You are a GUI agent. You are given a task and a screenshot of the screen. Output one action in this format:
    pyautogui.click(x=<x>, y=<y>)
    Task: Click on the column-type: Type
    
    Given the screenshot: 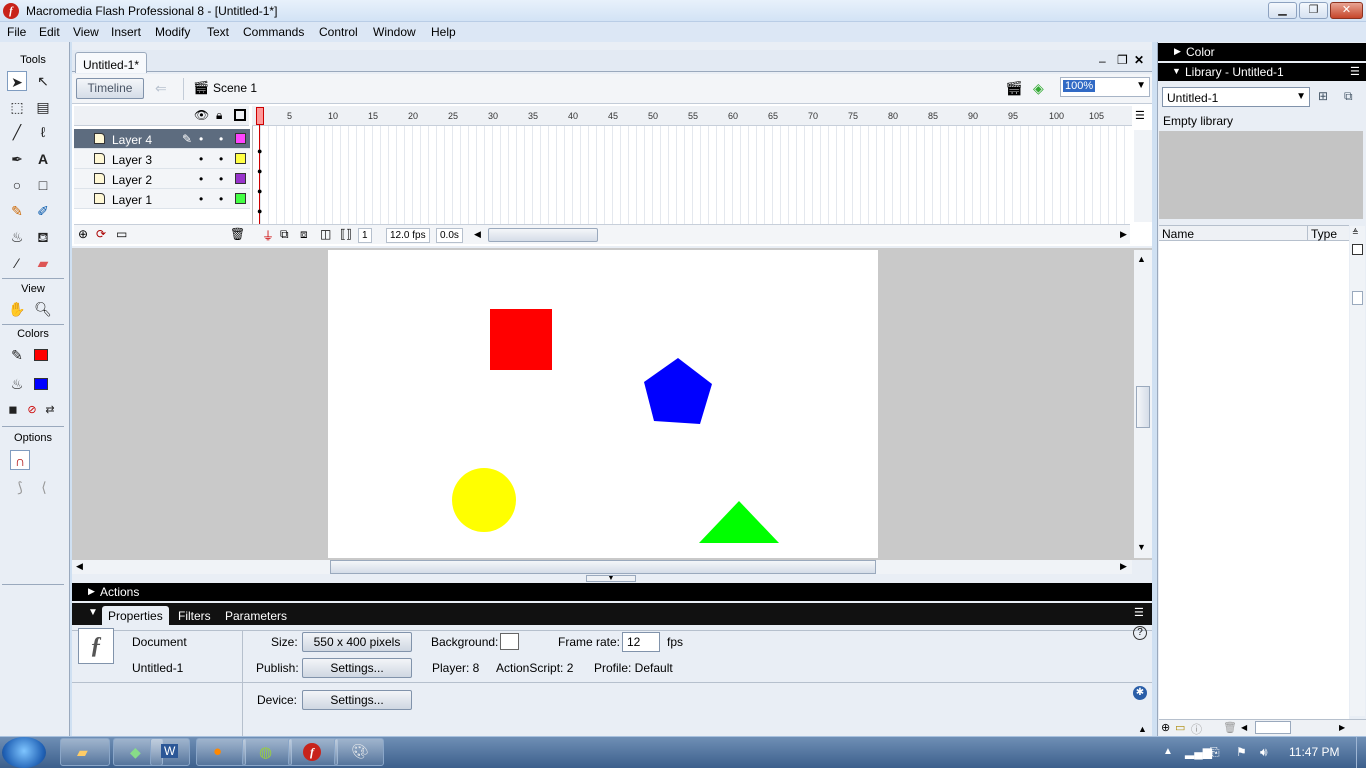 What is the action you would take?
    pyautogui.click(x=1324, y=234)
    